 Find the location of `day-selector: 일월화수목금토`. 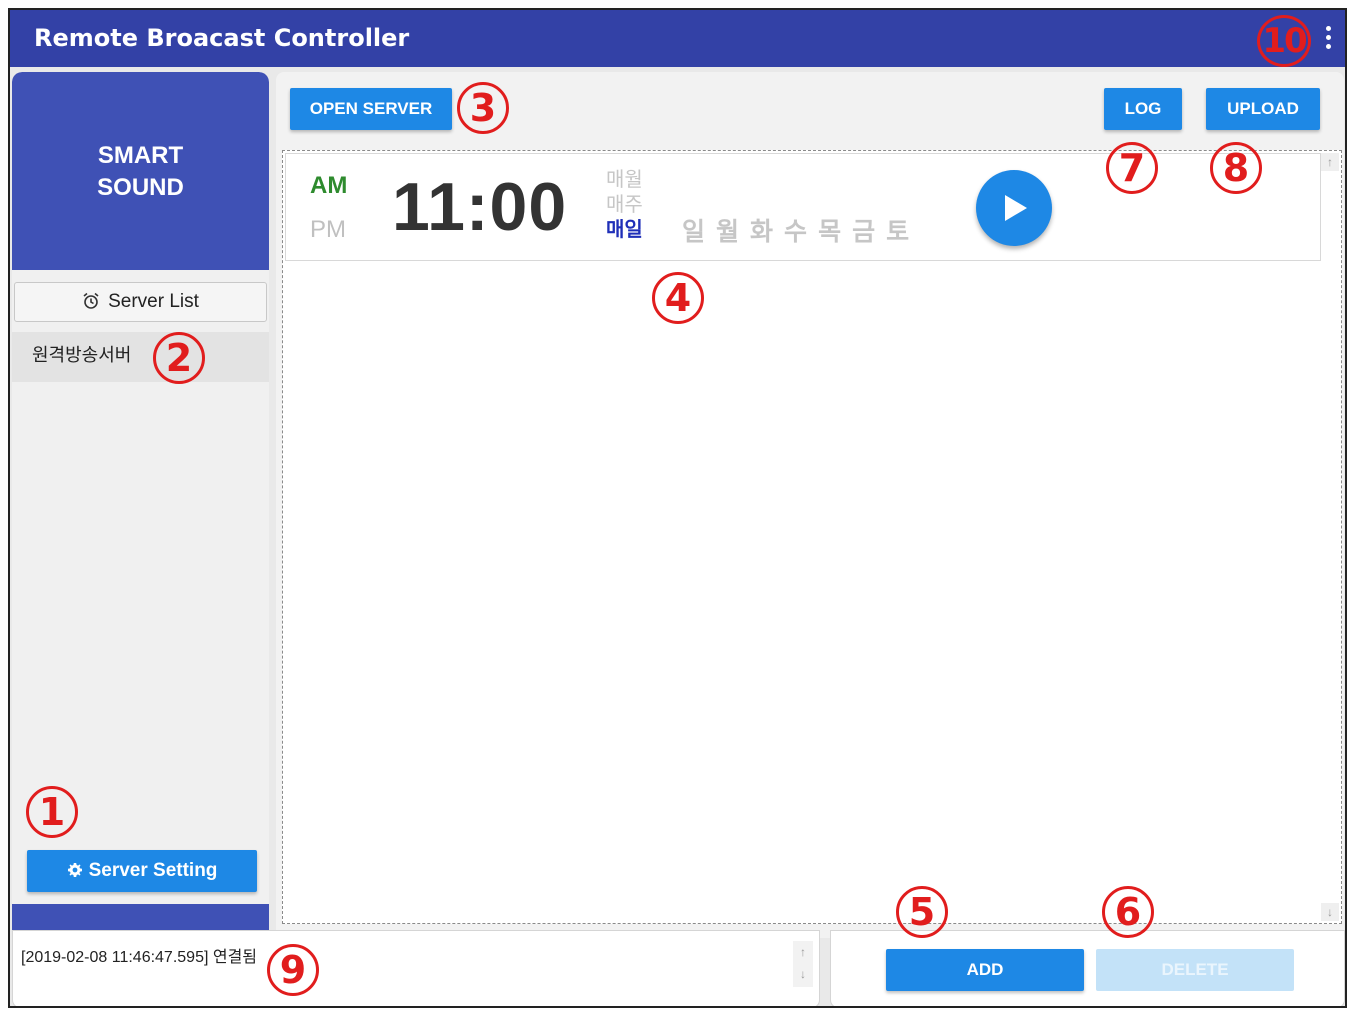

day-selector: 일월화수목금토 is located at coordinates (801, 230).